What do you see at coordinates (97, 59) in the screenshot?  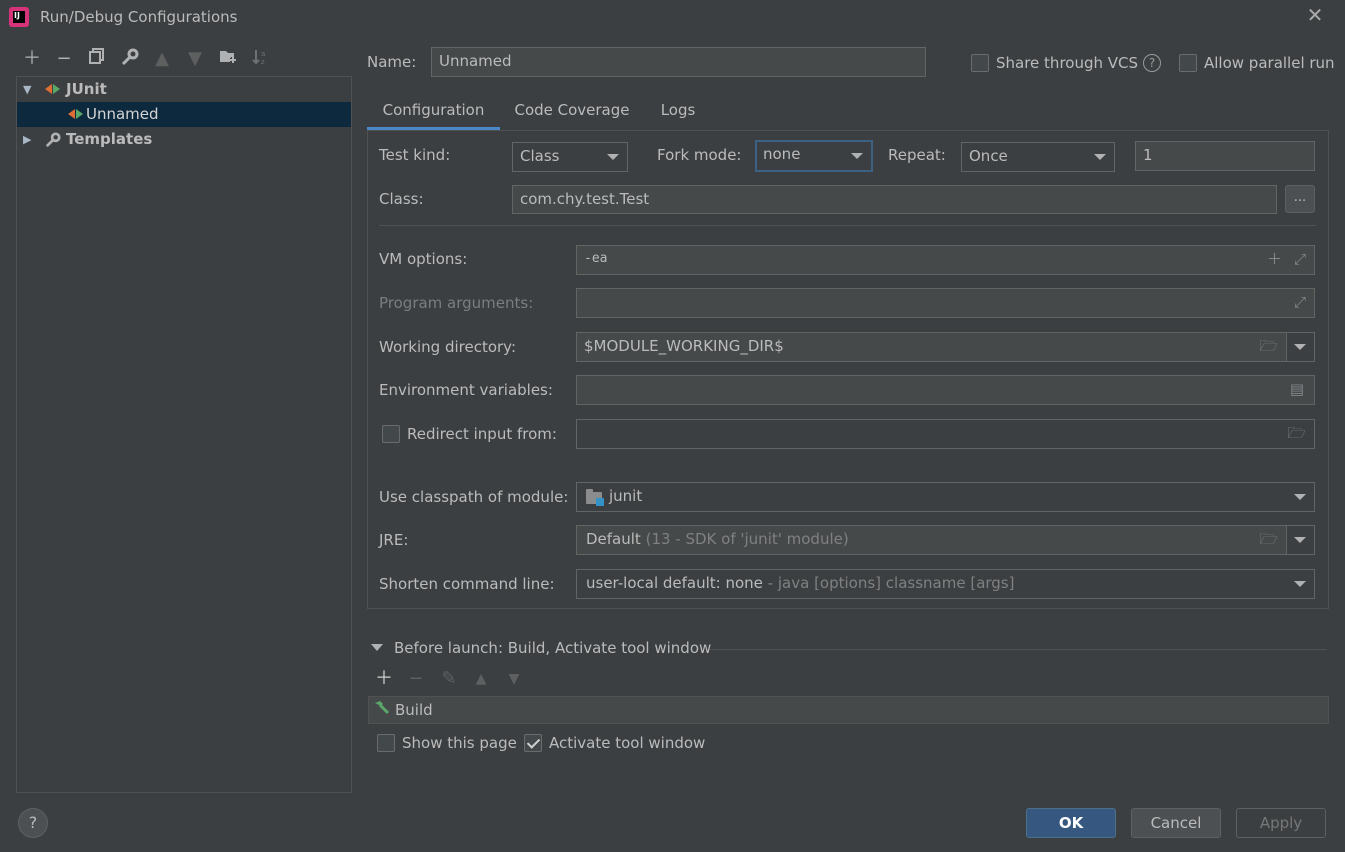 I see `copy-icon` at bounding box center [97, 59].